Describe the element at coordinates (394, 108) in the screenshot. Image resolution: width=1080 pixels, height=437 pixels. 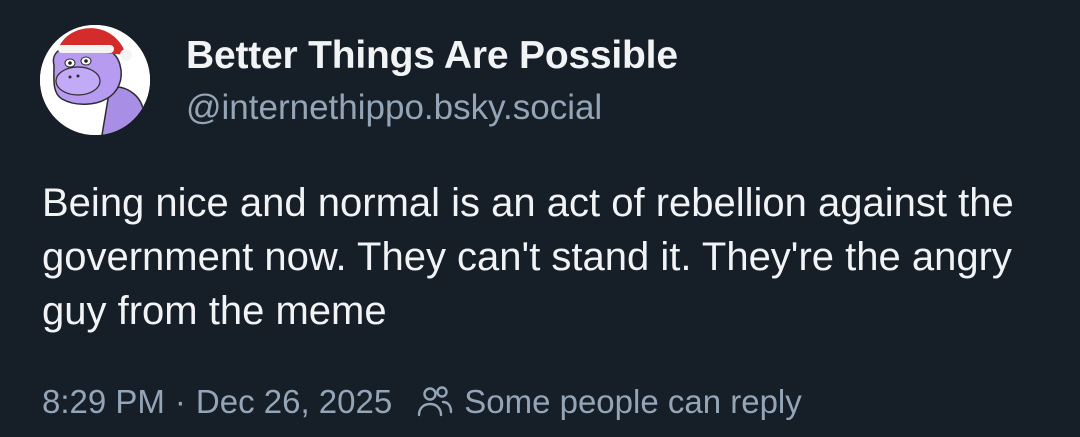
I see `author-handle: @internethippo.bsky.social` at that location.